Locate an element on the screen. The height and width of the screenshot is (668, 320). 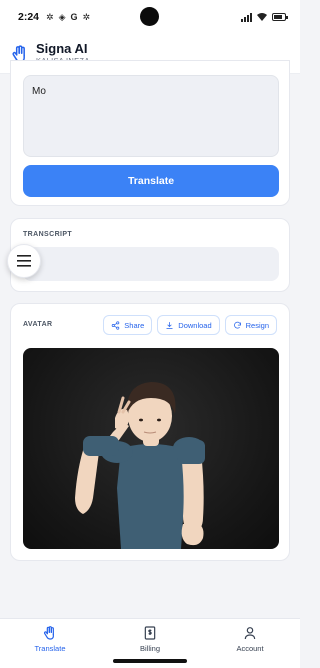
resign-label: Resign is located at coordinates (257, 325).